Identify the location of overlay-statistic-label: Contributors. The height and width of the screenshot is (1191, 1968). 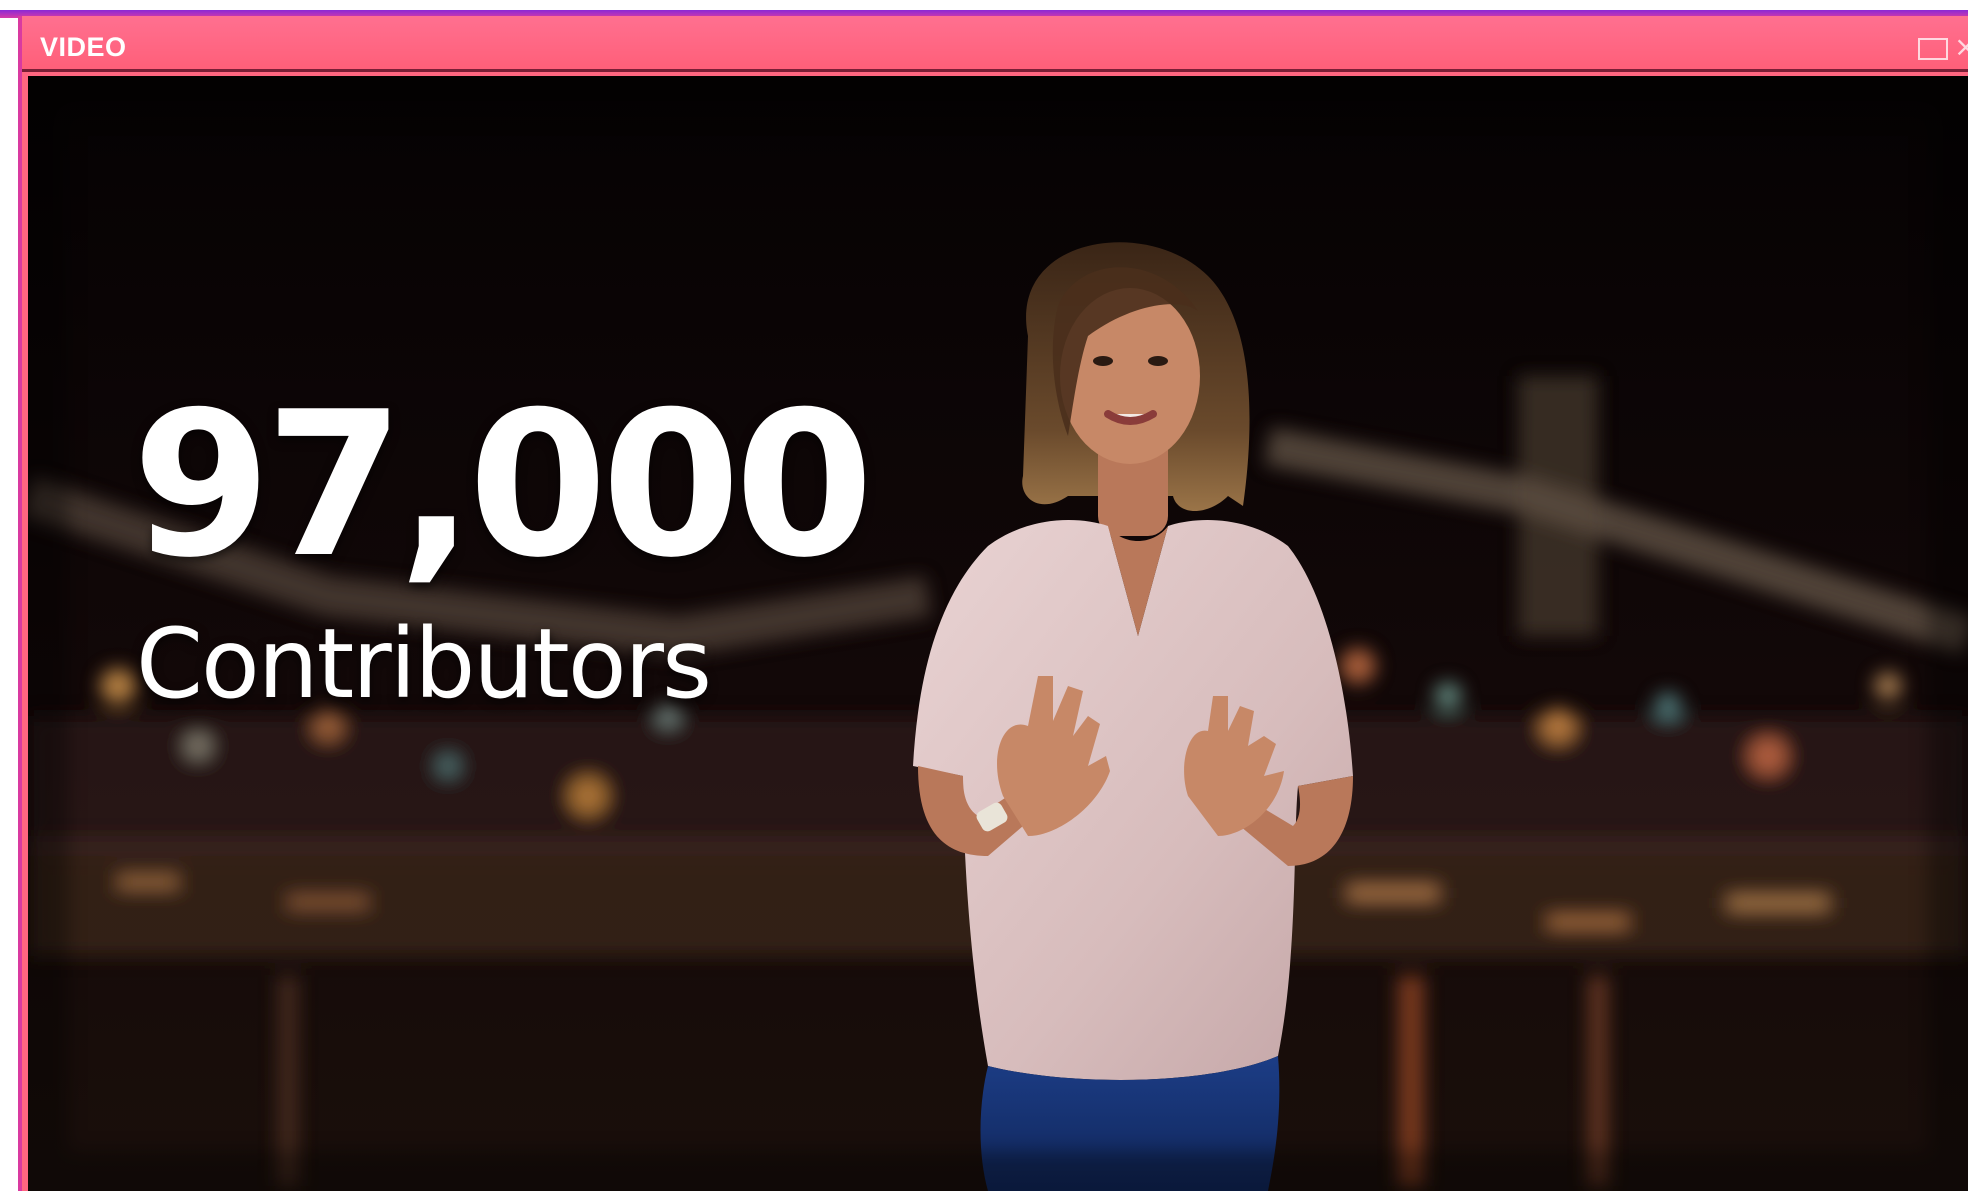
(424, 664).